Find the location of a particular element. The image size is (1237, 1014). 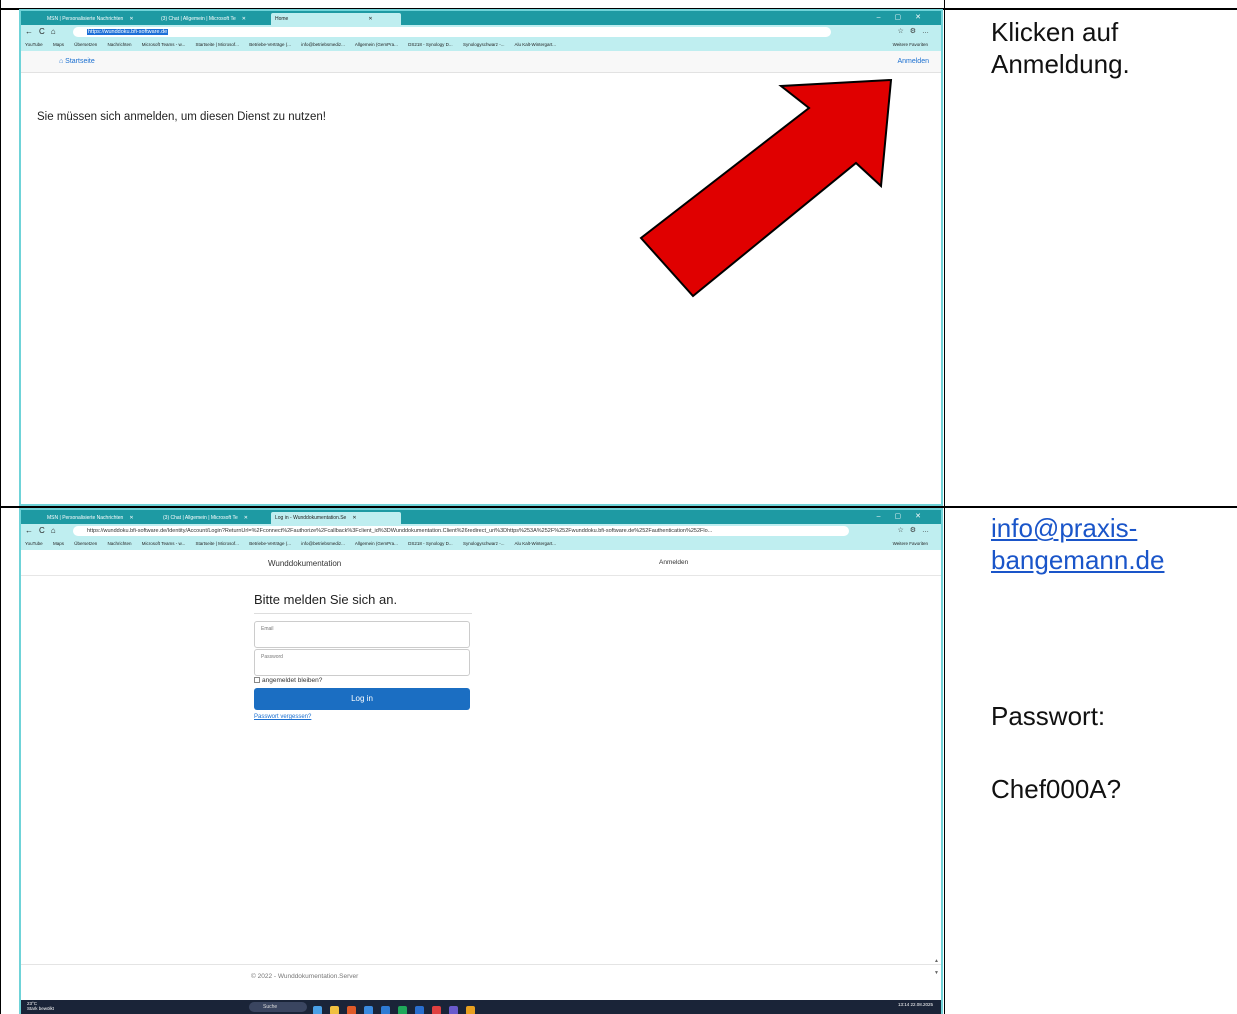

taskbar-search: Suche is located at coordinates (278, 1007).